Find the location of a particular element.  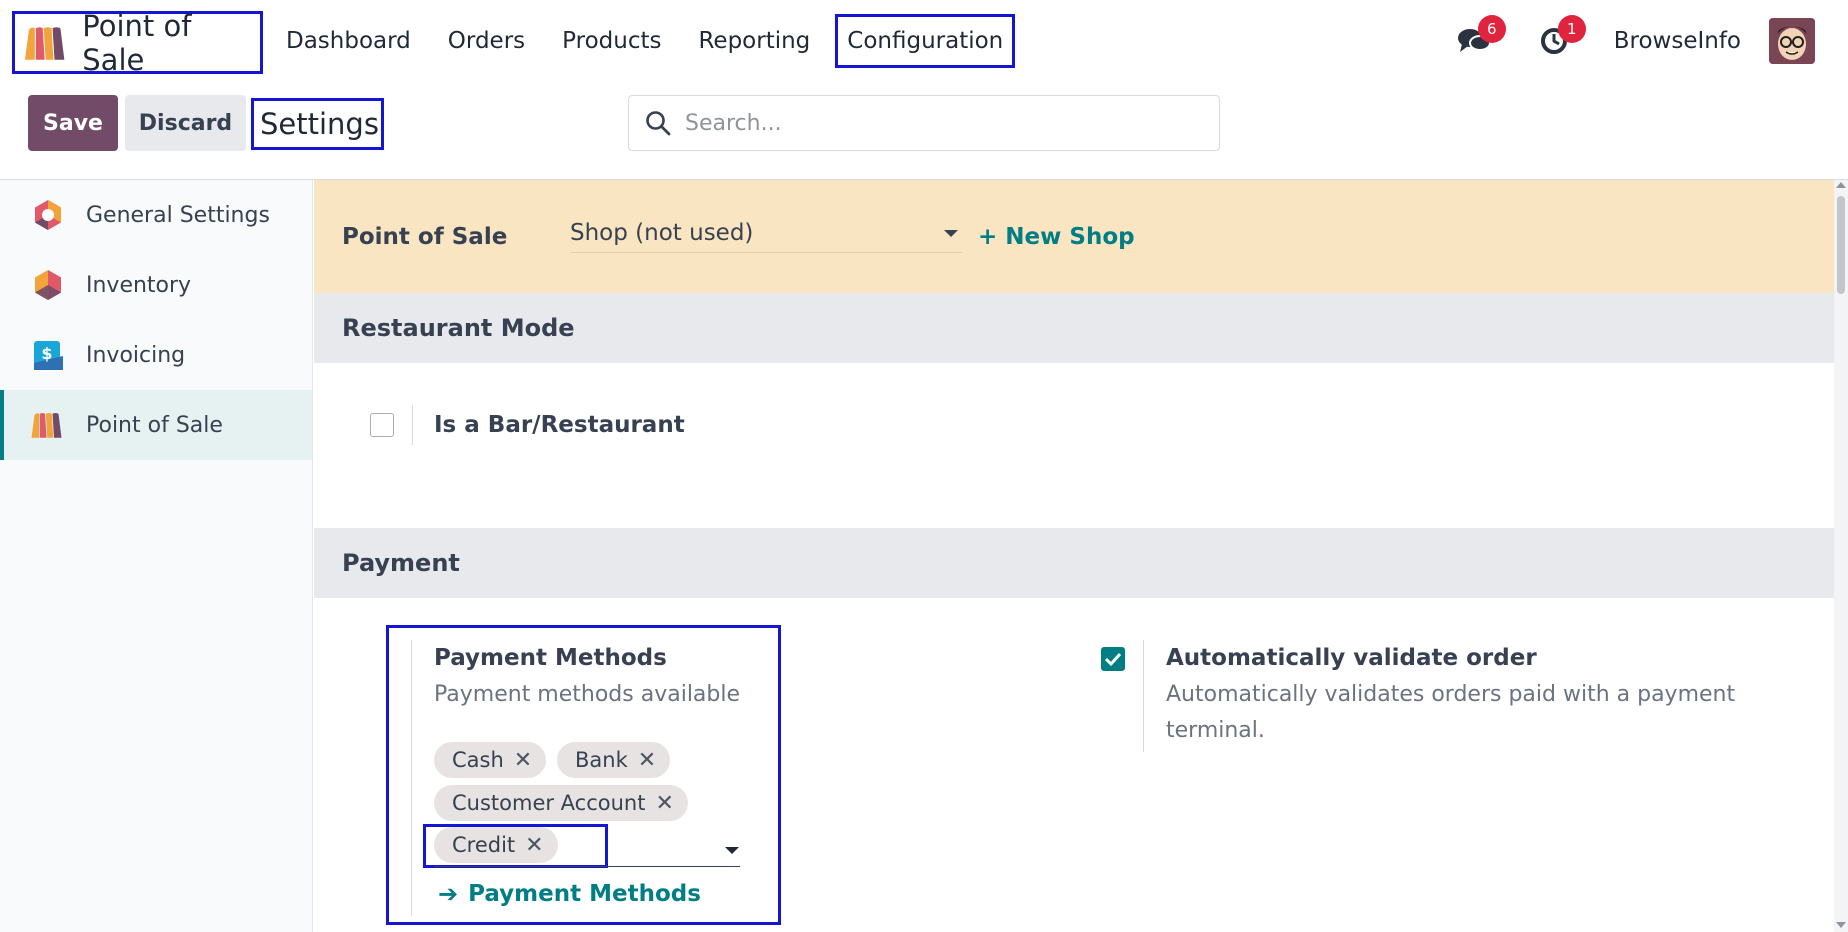

payment-methods-link: ➔ Payment Methods is located at coordinates (569, 894).